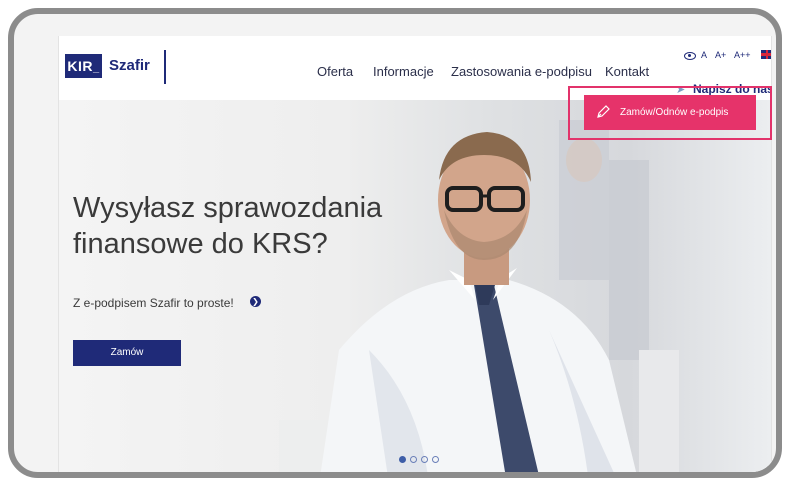 The image size is (796, 488). Describe the element at coordinates (403, 71) in the screenshot. I see `nav-informacje: Informacje` at that location.